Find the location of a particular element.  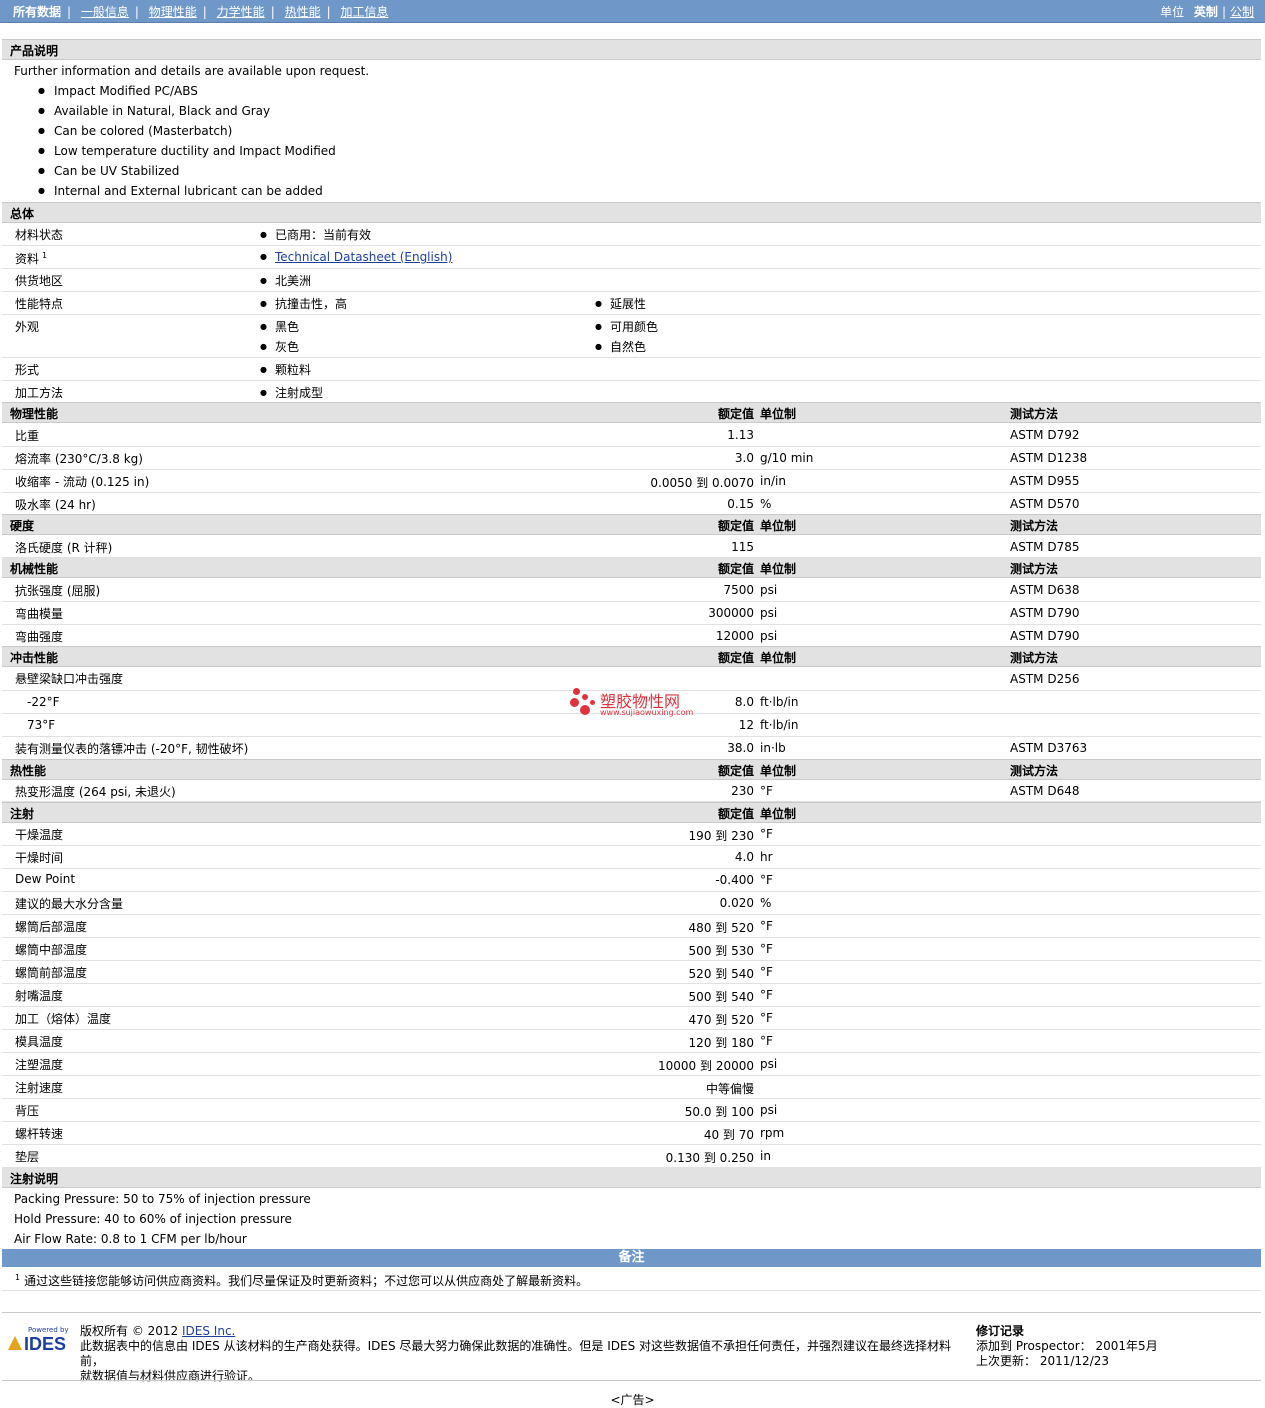

cell-unit: in is located at coordinates (765, 1156).